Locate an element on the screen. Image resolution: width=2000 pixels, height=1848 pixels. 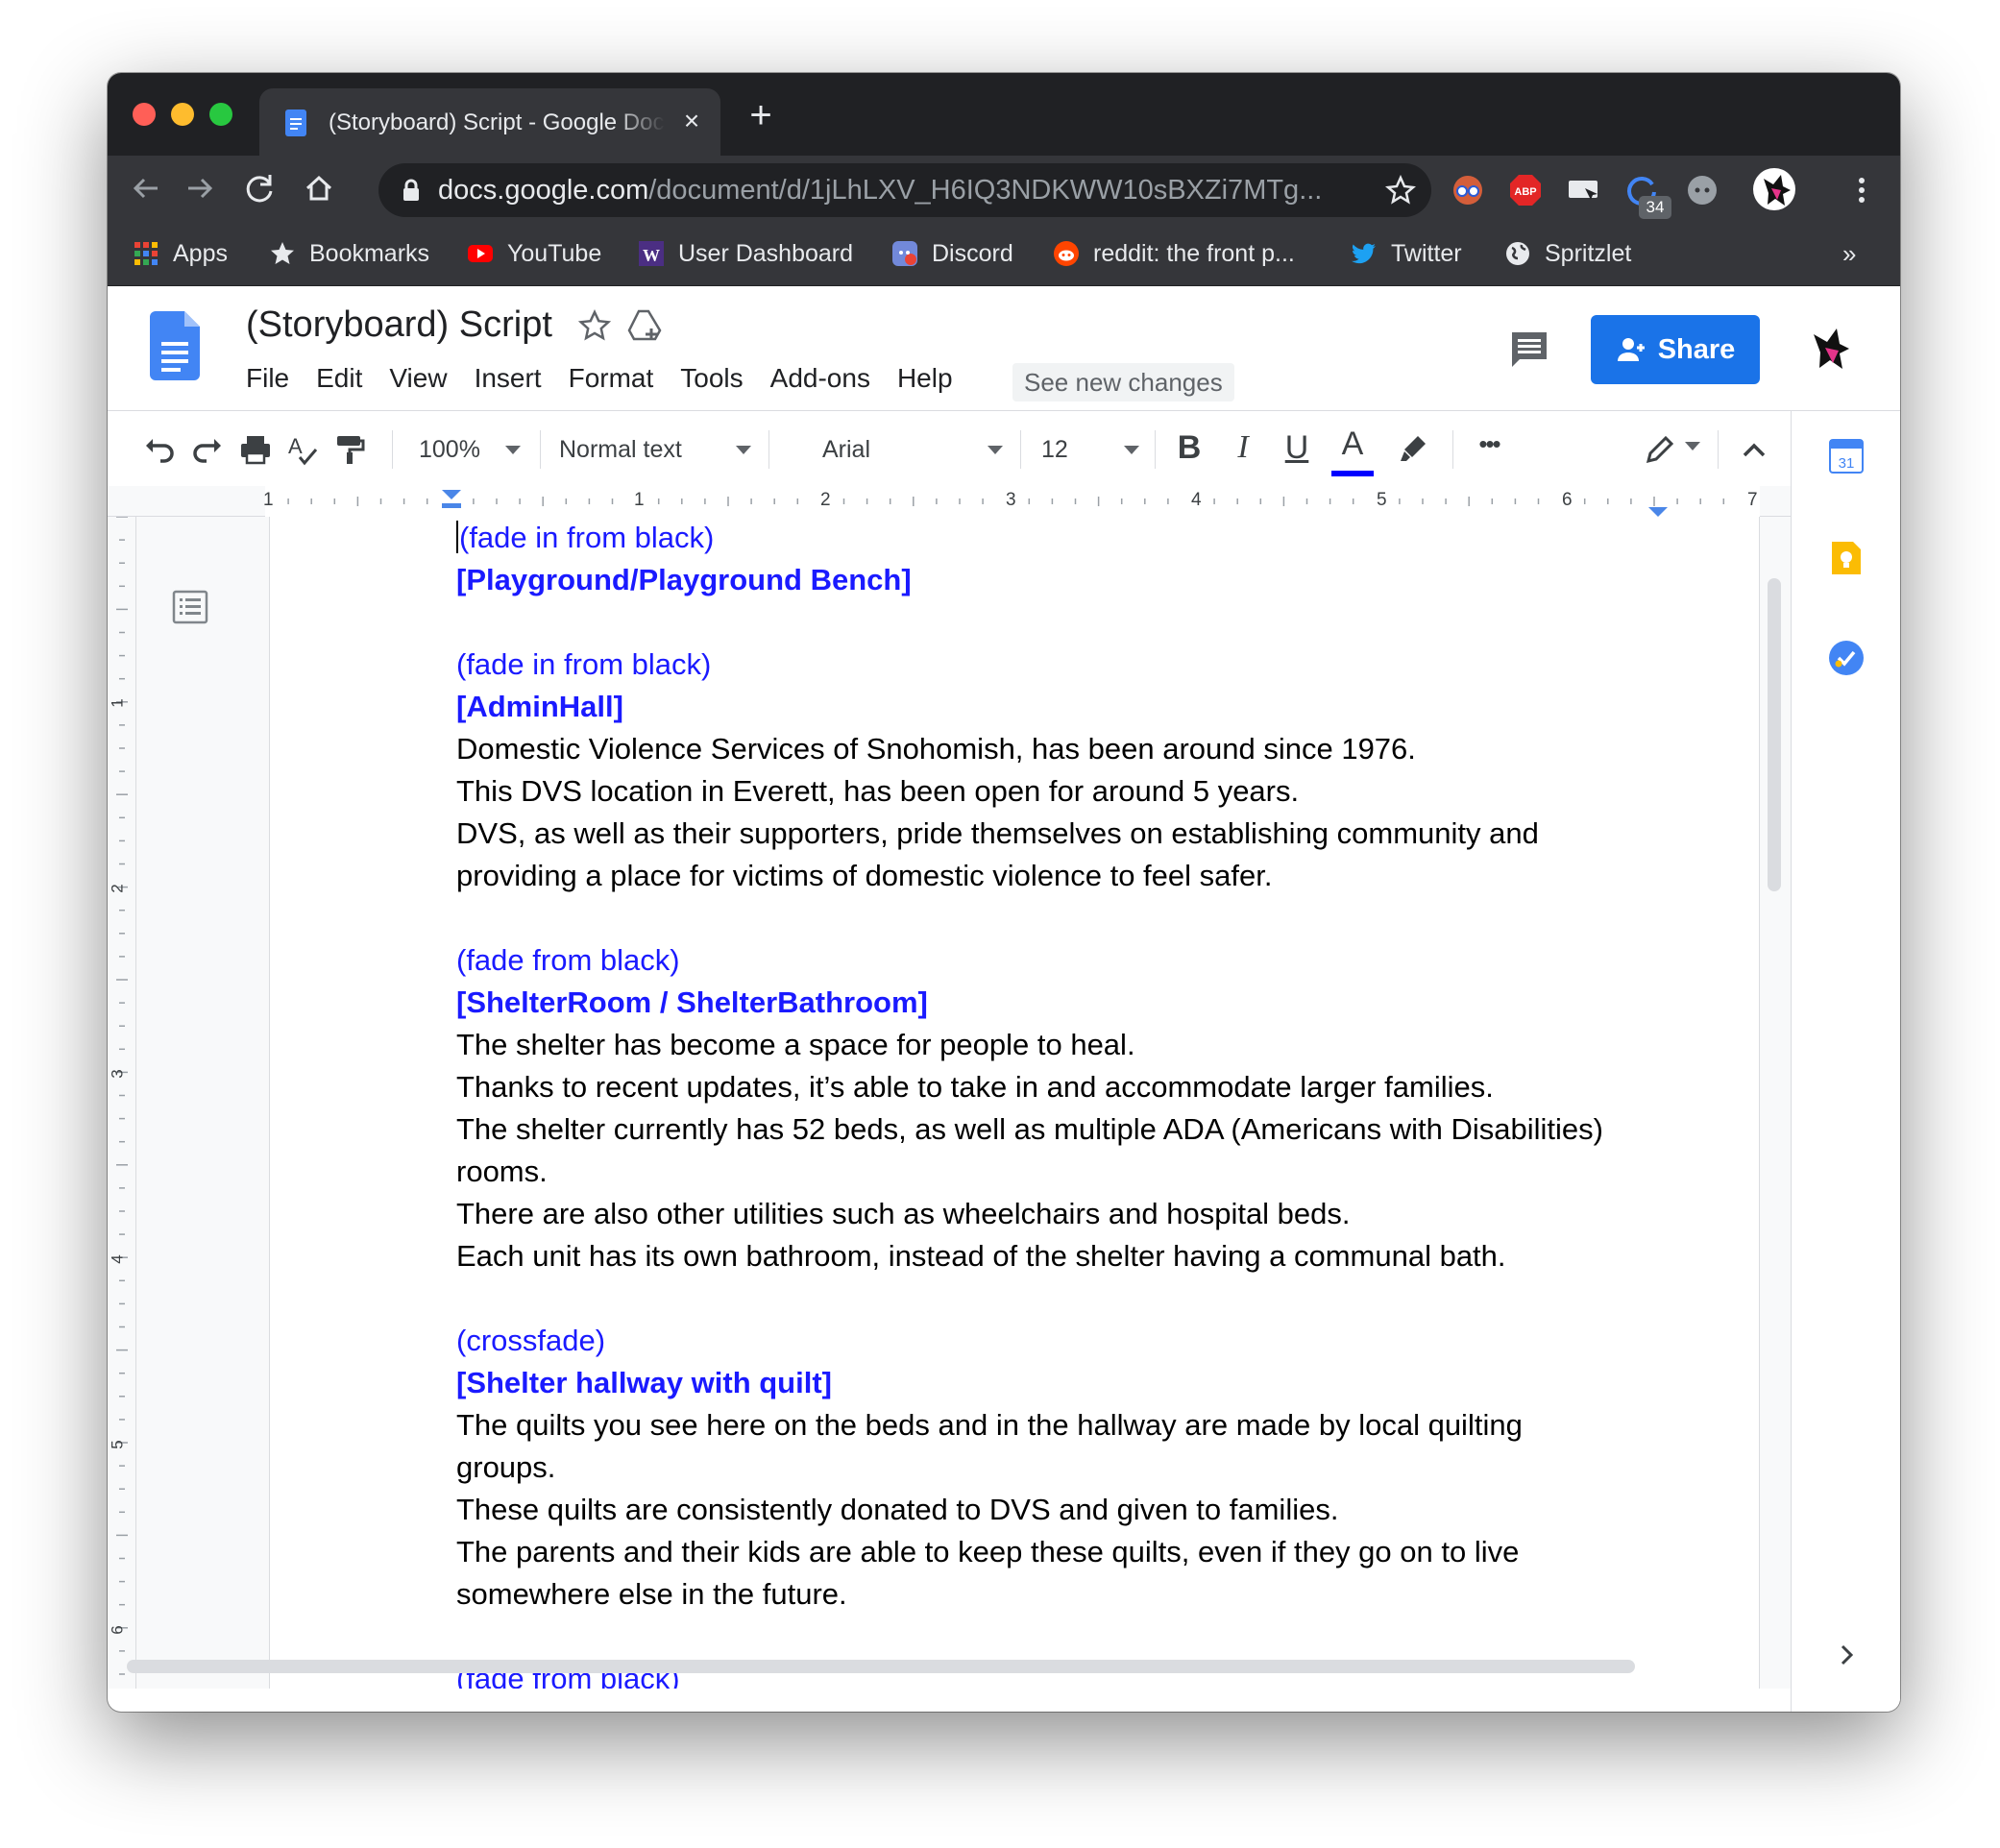
undo-icon is located at coordinates (159, 449).